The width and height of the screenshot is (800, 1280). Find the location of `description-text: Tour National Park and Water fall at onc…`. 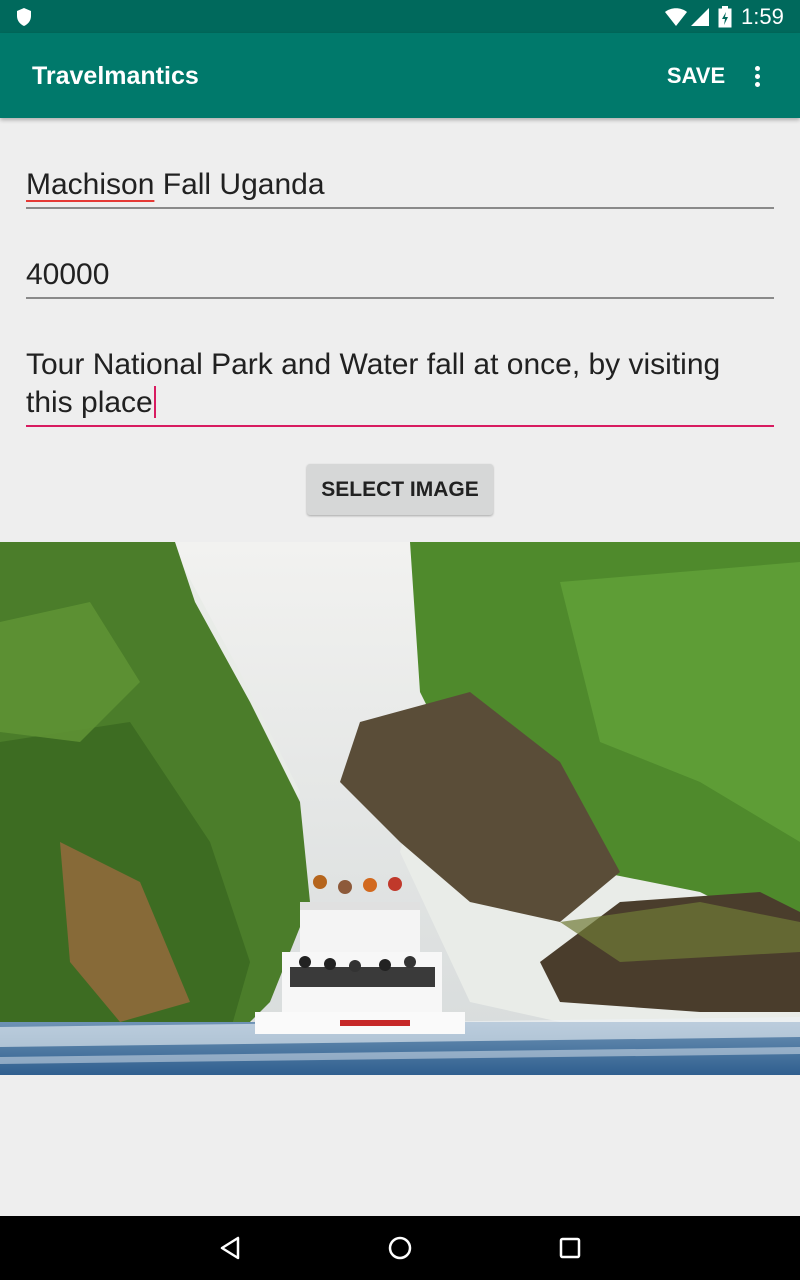

description-text: Tour National Park and Water fall at onc… is located at coordinates (373, 383).